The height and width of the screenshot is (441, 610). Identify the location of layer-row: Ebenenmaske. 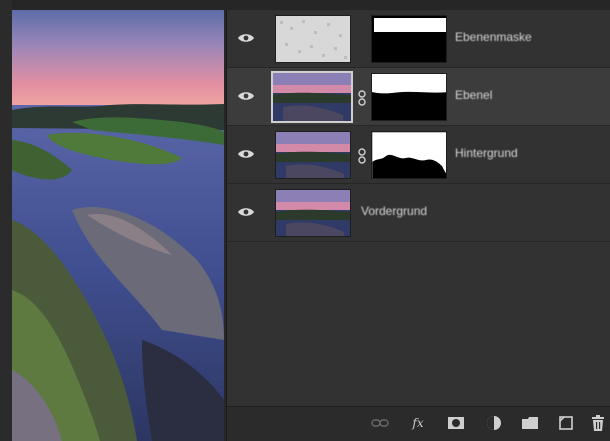
(418, 39).